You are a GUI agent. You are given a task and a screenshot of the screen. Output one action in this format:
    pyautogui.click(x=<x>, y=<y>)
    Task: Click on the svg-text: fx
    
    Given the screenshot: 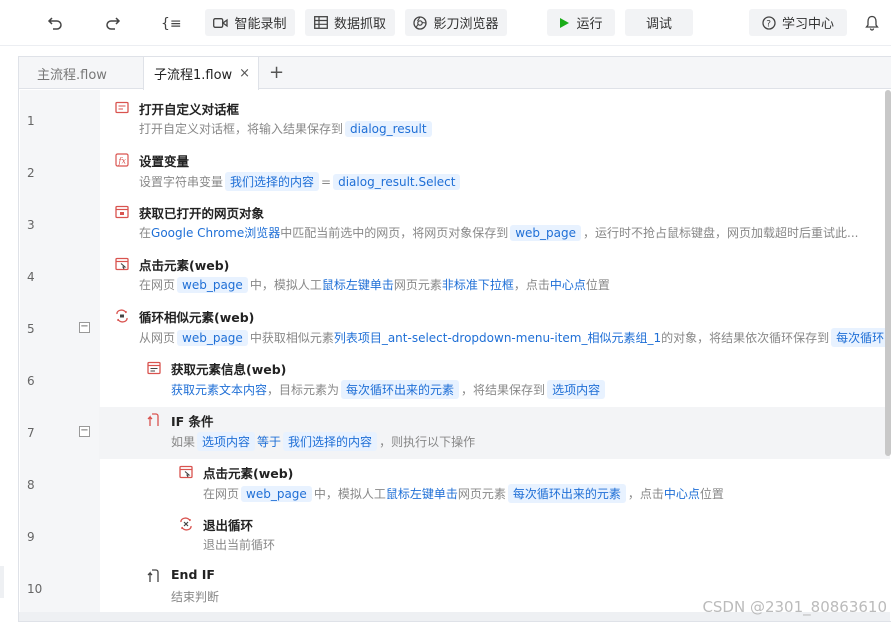 What is the action you would take?
    pyautogui.click(x=122, y=161)
    